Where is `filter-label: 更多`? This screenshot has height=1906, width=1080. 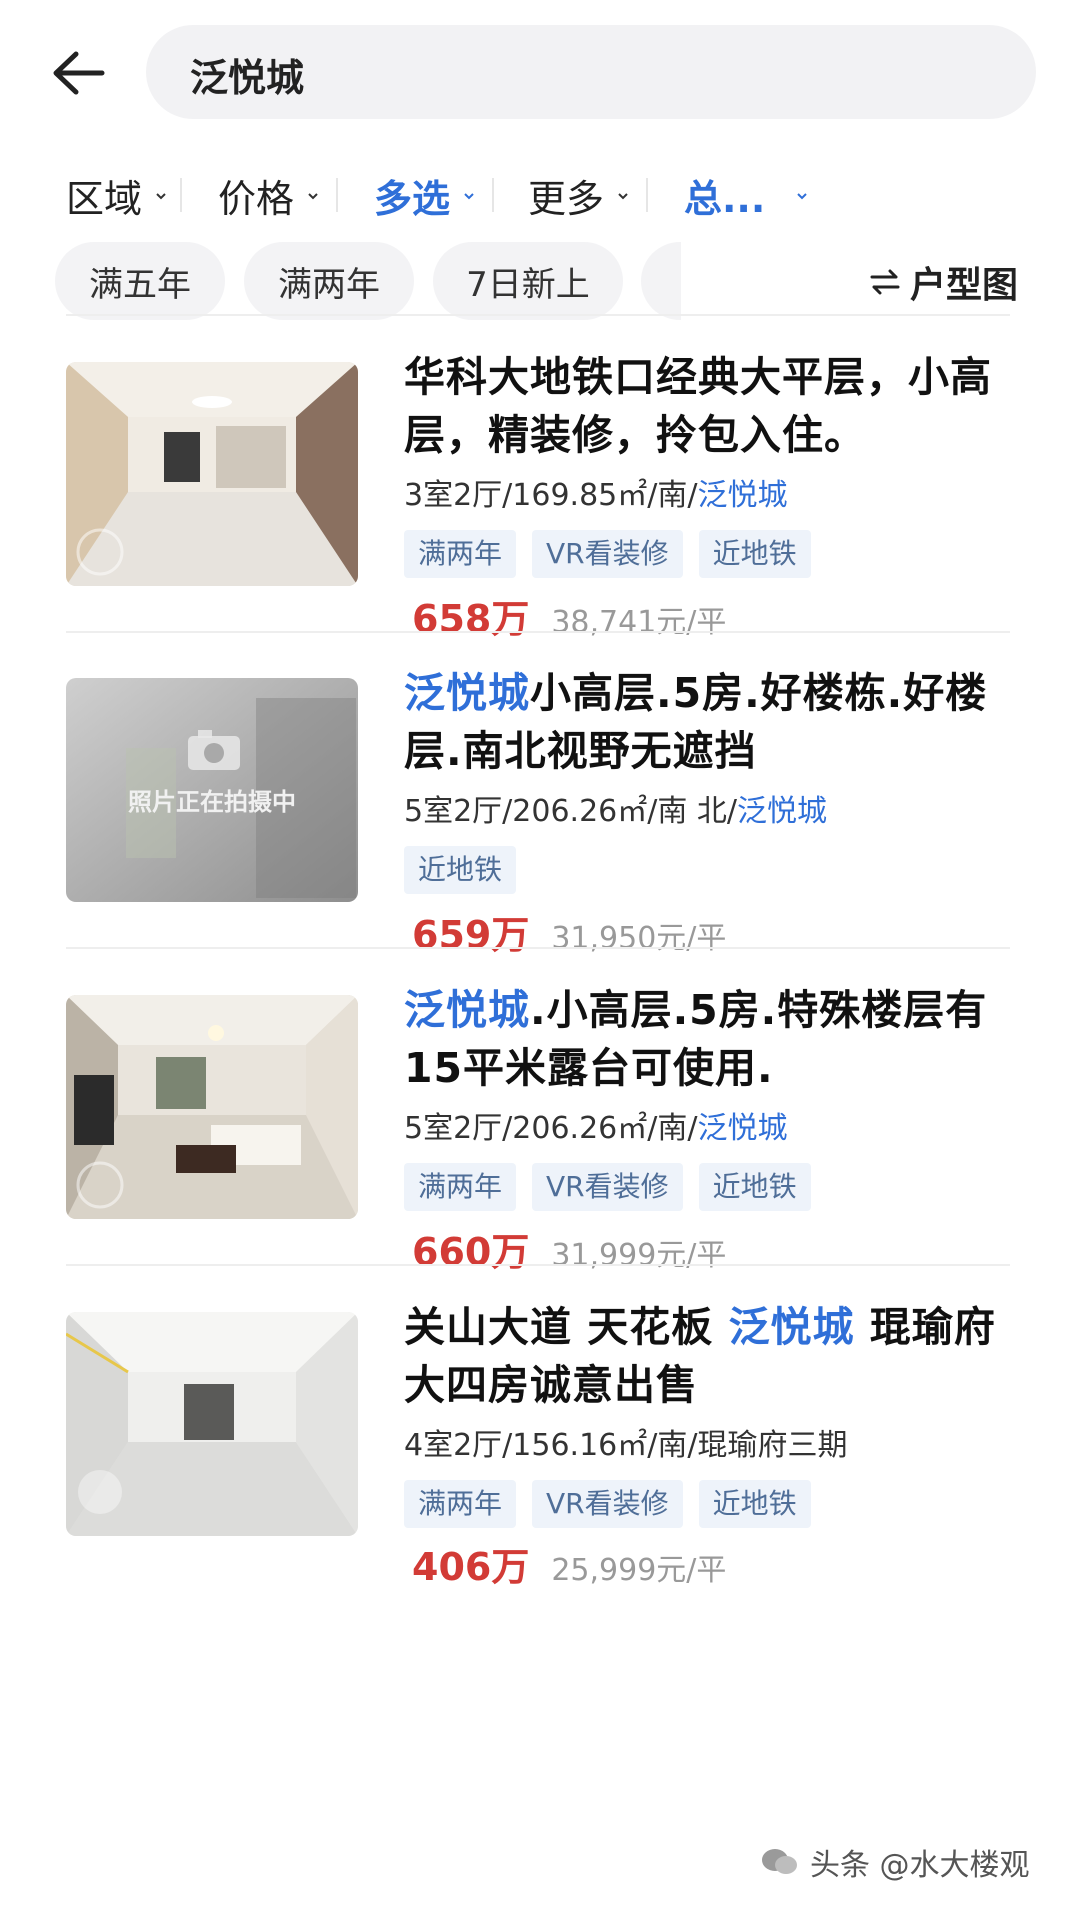 filter-label: 更多 is located at coordinates (566, 199).